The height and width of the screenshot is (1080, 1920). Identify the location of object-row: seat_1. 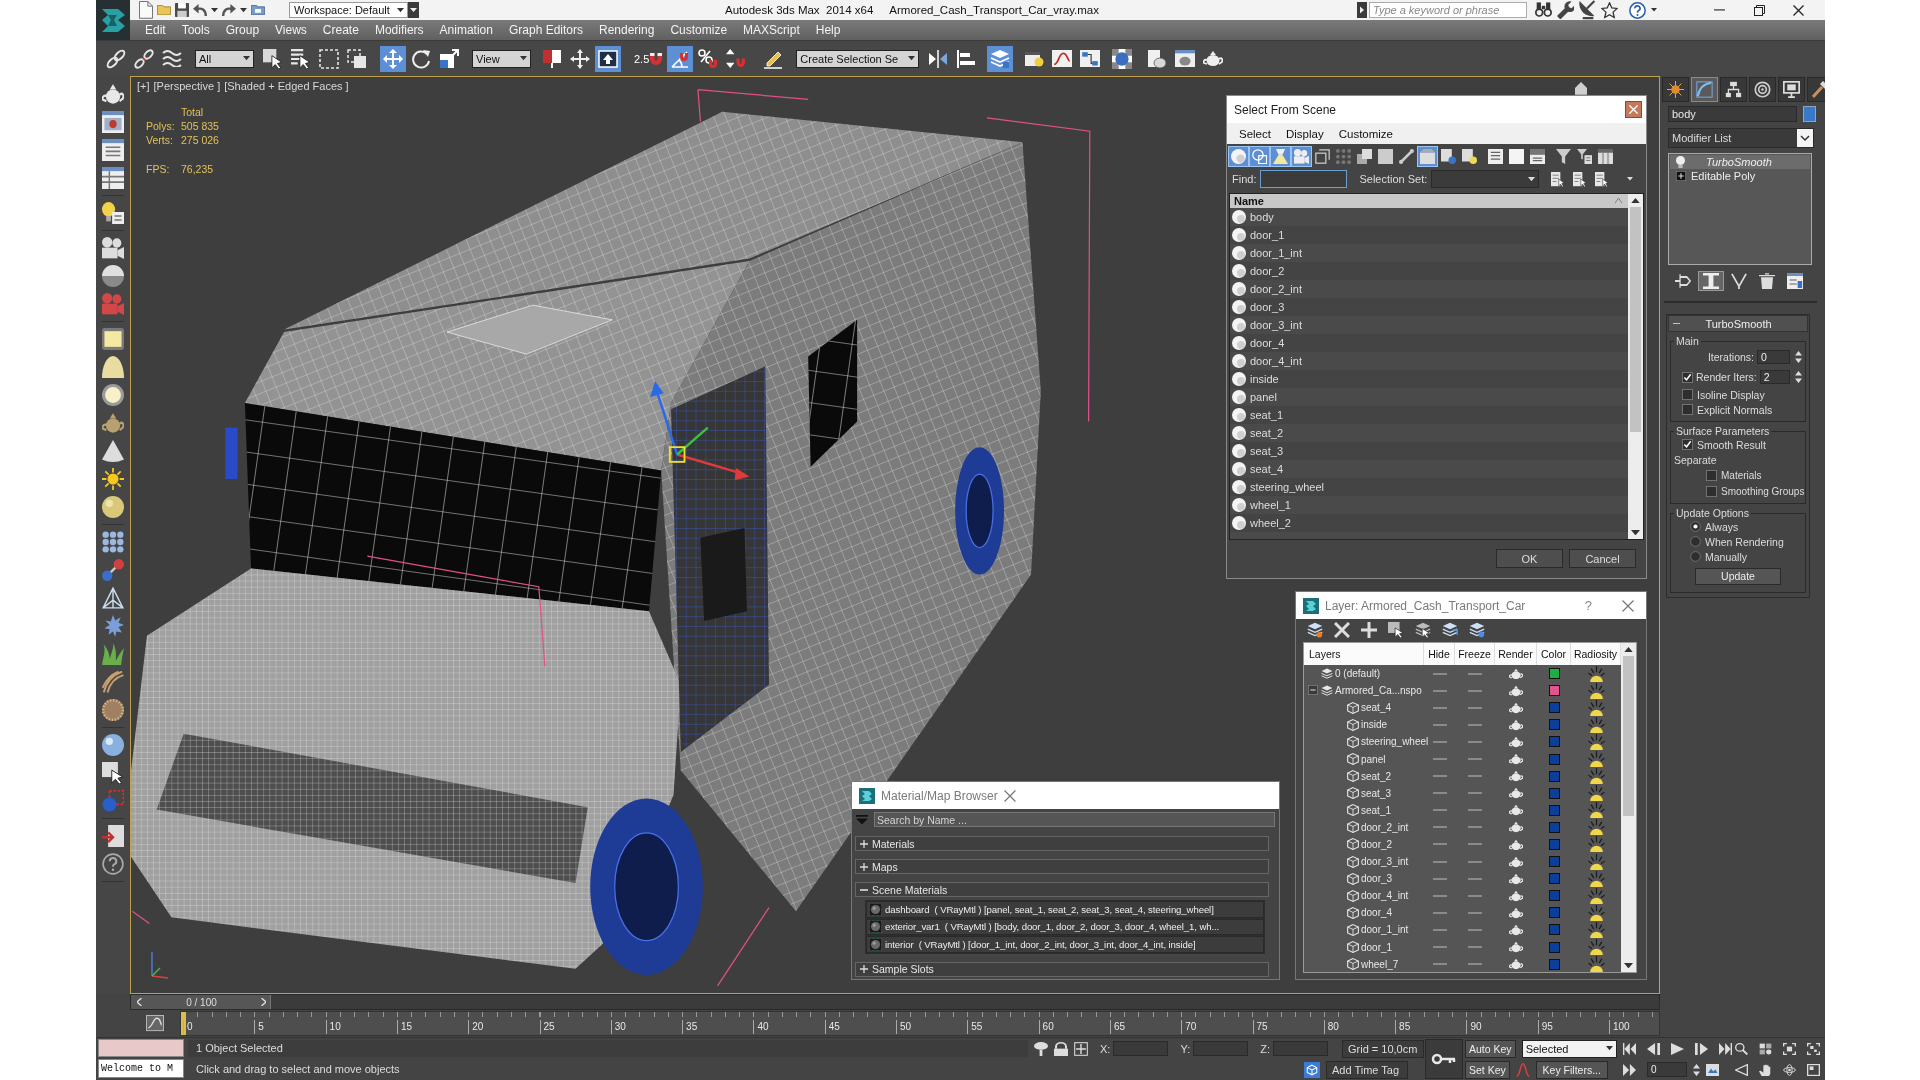
(1429, 415).